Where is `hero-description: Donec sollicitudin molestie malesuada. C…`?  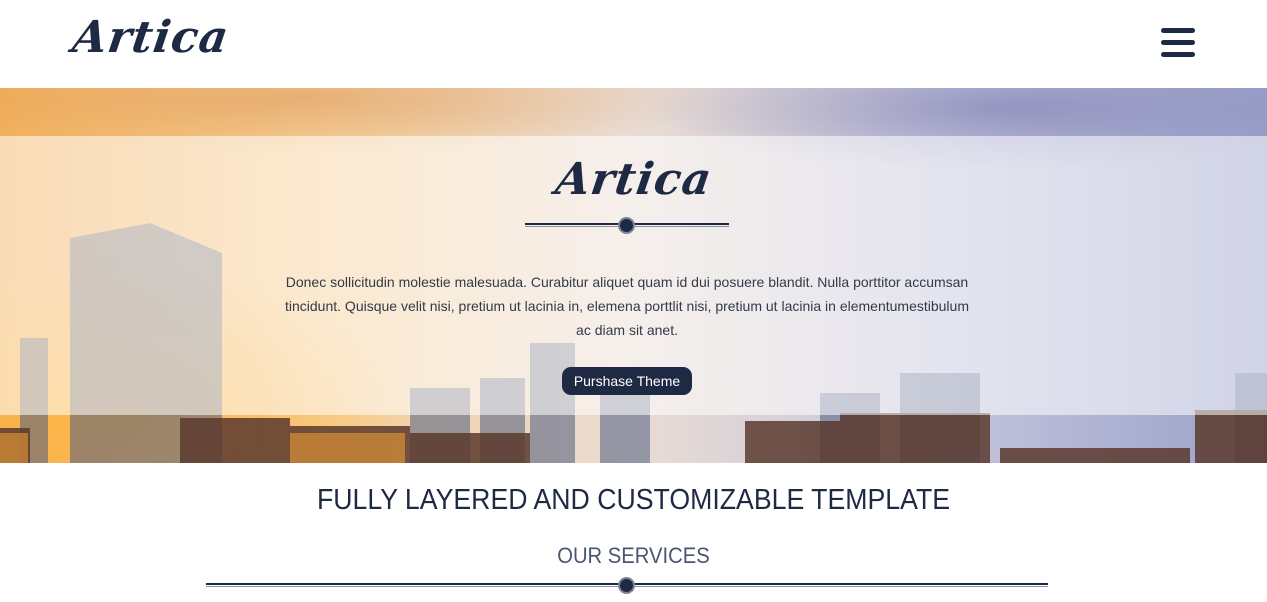 hero-description: Donec sollicitudin molestie malesuada. C… is located at coordinates (627, 306).